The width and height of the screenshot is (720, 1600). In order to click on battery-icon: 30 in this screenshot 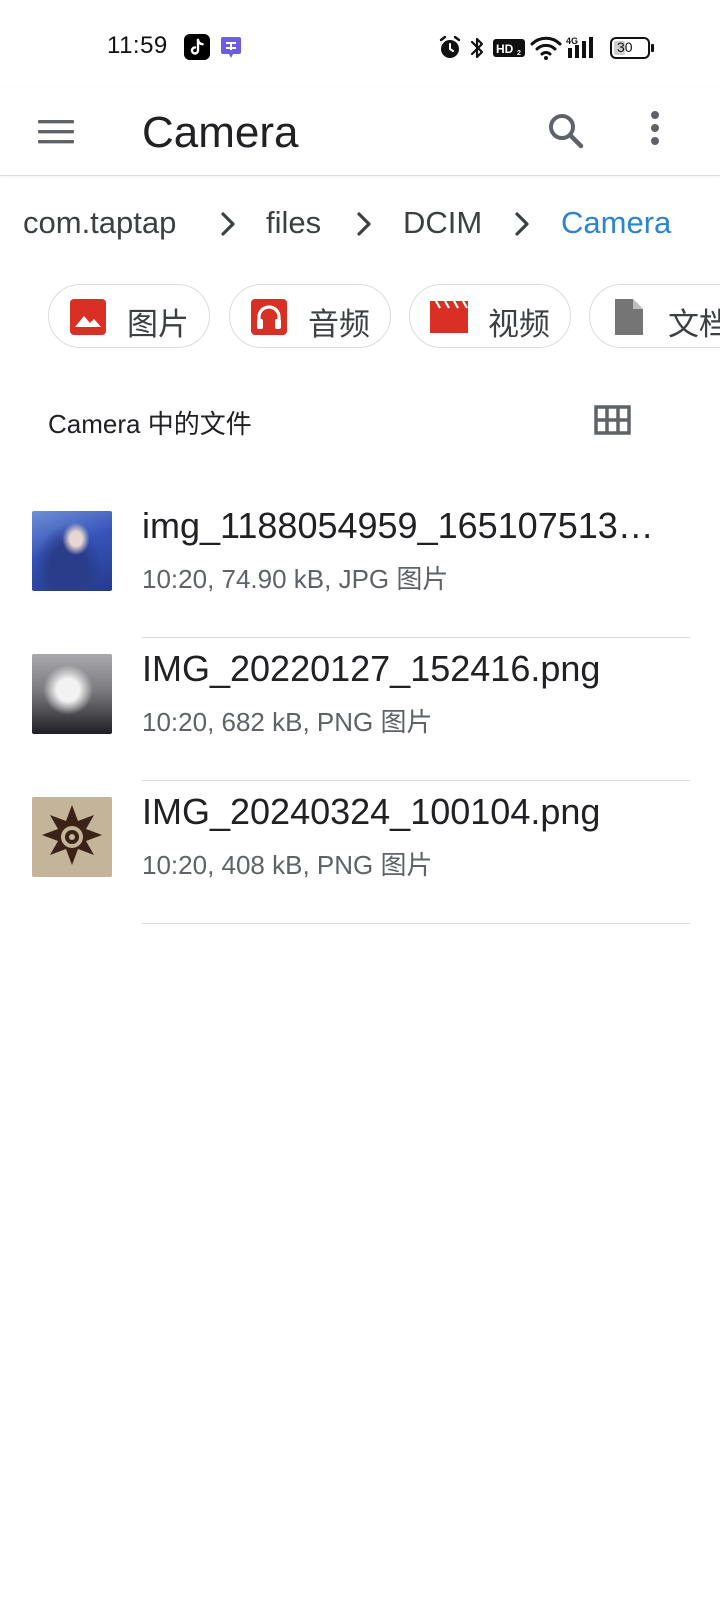, I will do `click(632, 50)`.